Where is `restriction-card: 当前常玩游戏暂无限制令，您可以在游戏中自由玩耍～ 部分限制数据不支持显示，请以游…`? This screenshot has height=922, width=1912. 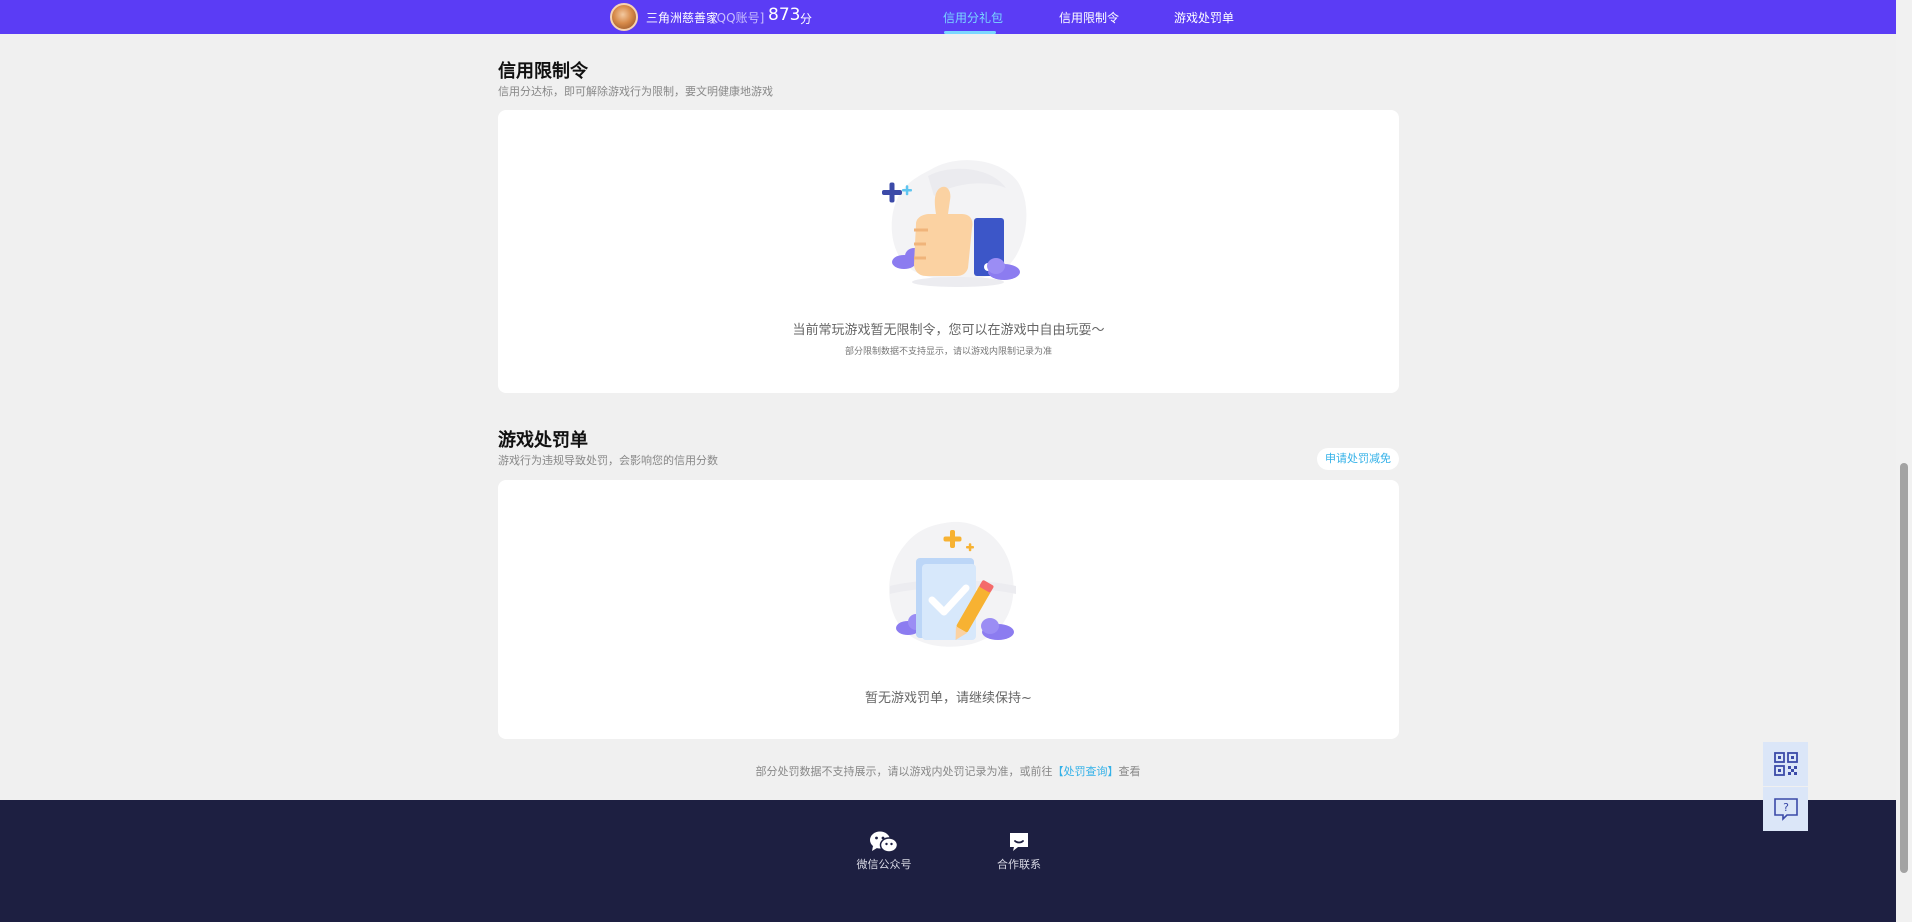
restriction-card: 当前常玩游戏暂无限制令，您可以在游戏中自由玩耍～ 部分限制数据不支持显示，请以游… is located at coordinates (948, 251).